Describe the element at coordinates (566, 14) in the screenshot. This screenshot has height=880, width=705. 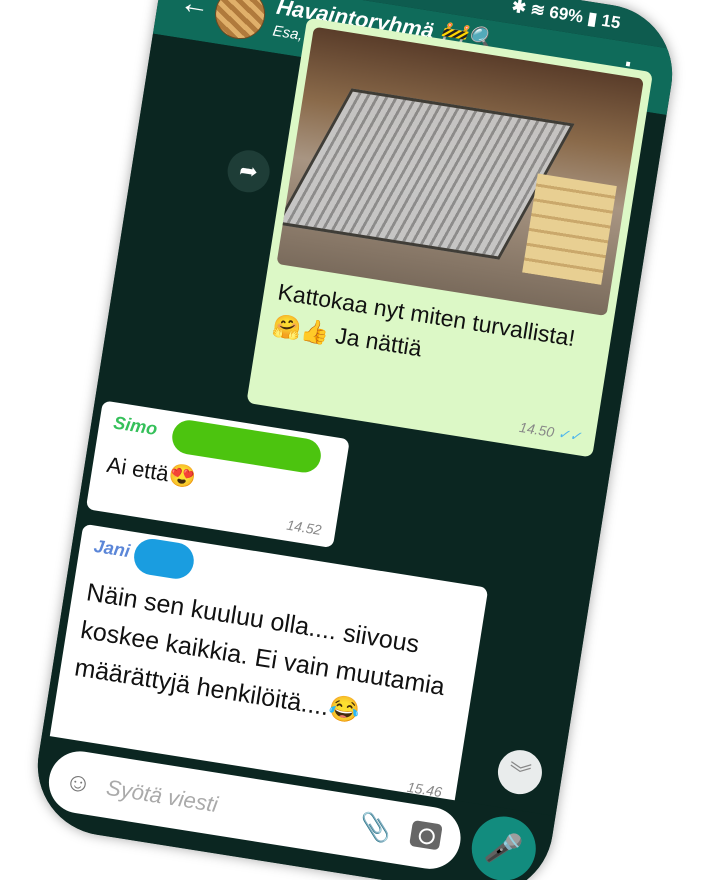
I see `battery-level: 69%` at that location.